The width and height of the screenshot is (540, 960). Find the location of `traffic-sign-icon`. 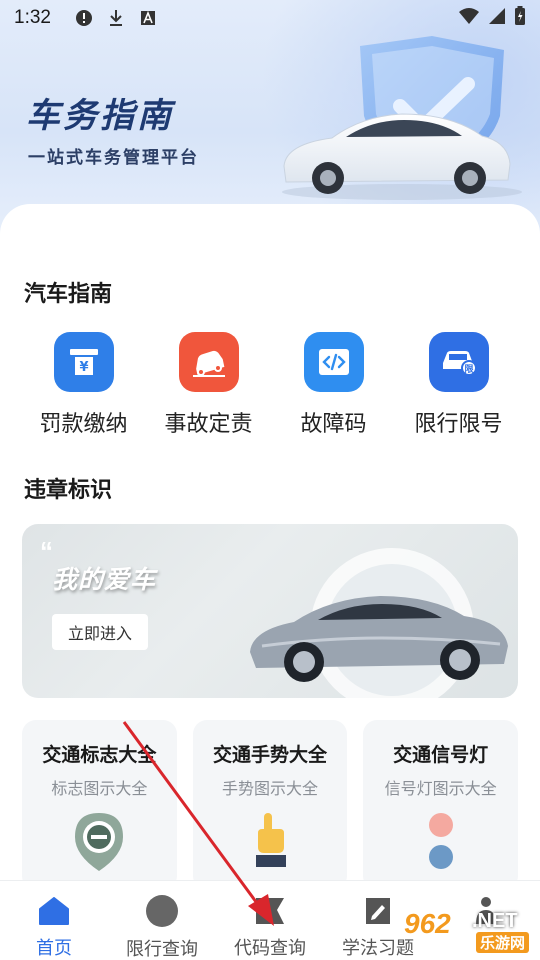

traffic-sign-icon is located at coordinates (99, 843).